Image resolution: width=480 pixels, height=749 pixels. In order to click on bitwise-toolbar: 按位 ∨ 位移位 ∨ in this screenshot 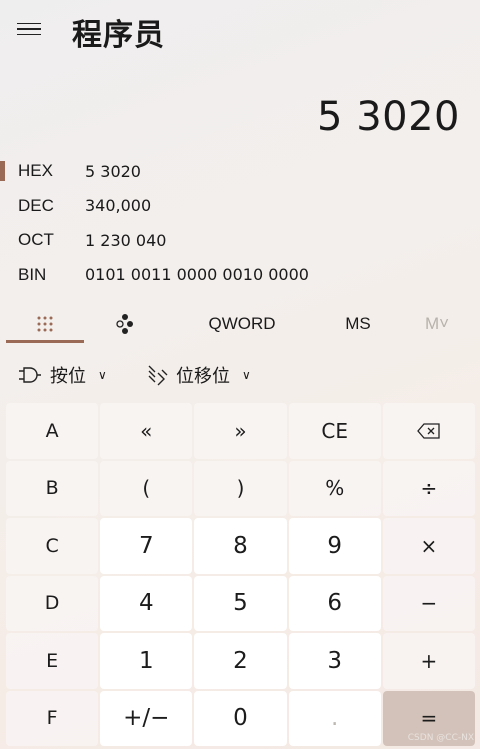, I will do `click(240, 375)`.